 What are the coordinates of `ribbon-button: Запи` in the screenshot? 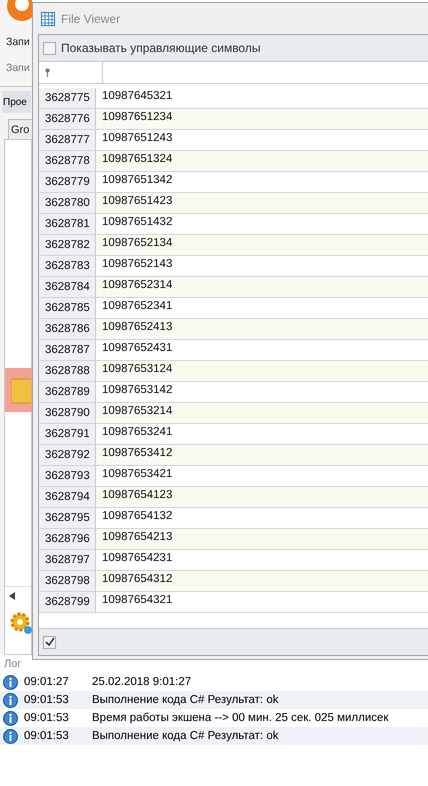 It's located at (18, 42).